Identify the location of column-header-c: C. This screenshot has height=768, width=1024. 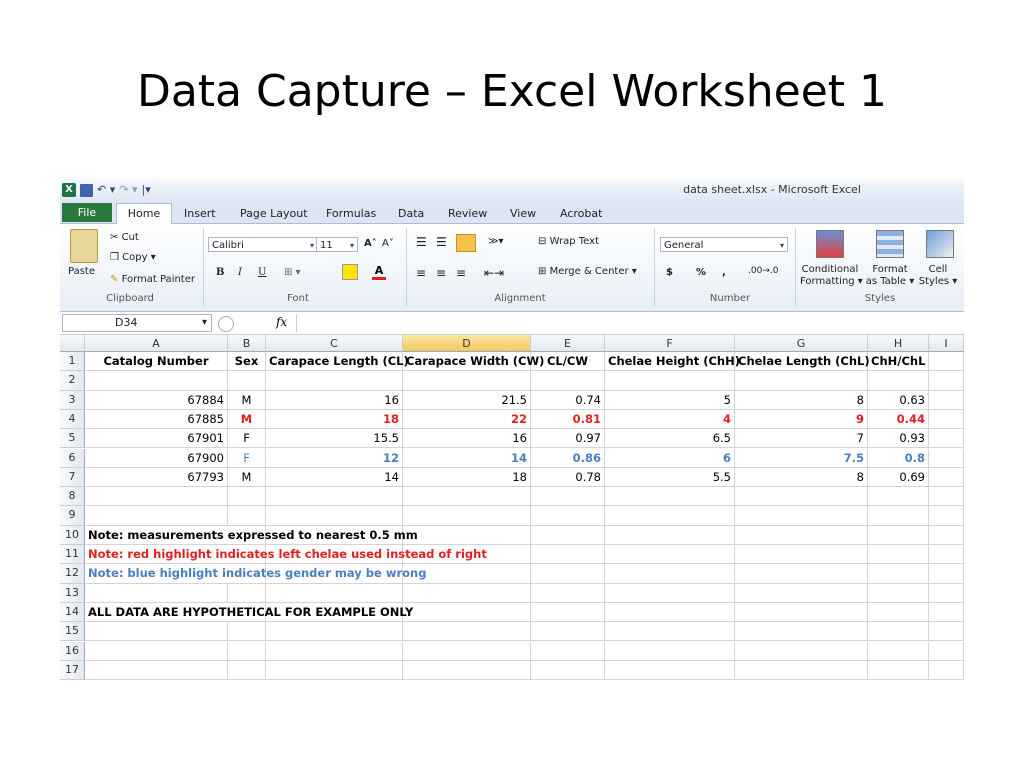
(334, 343).